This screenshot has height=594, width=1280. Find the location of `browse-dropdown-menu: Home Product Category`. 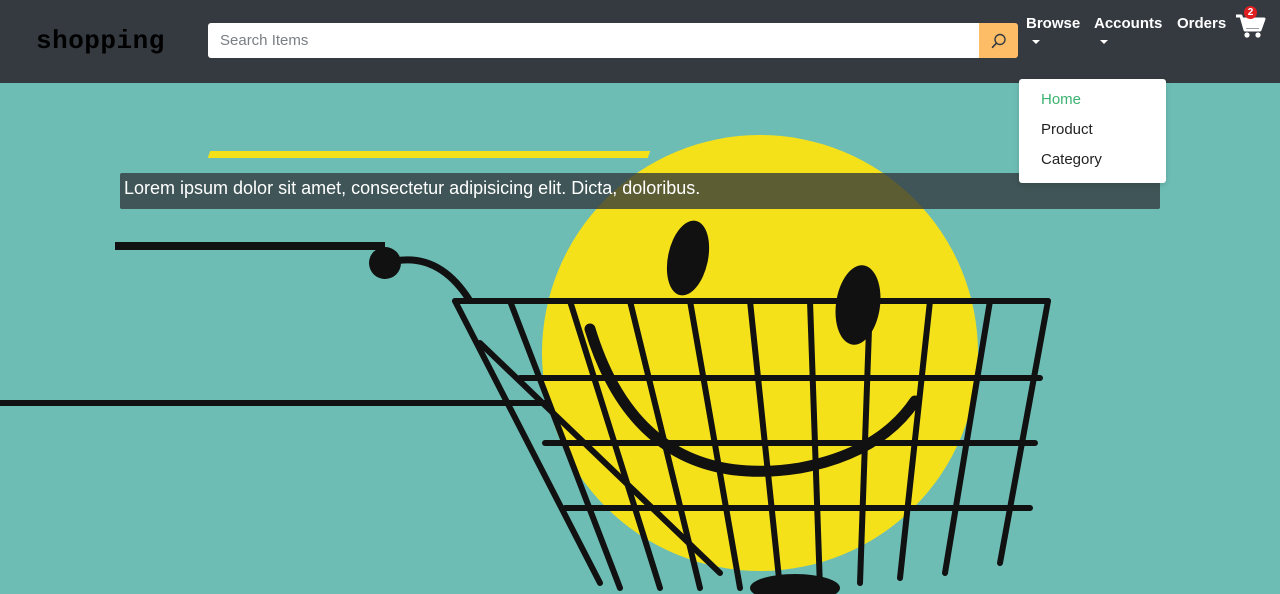

browse-dropdown-menu: Home Product Category is located at coordinates (1092, 131).